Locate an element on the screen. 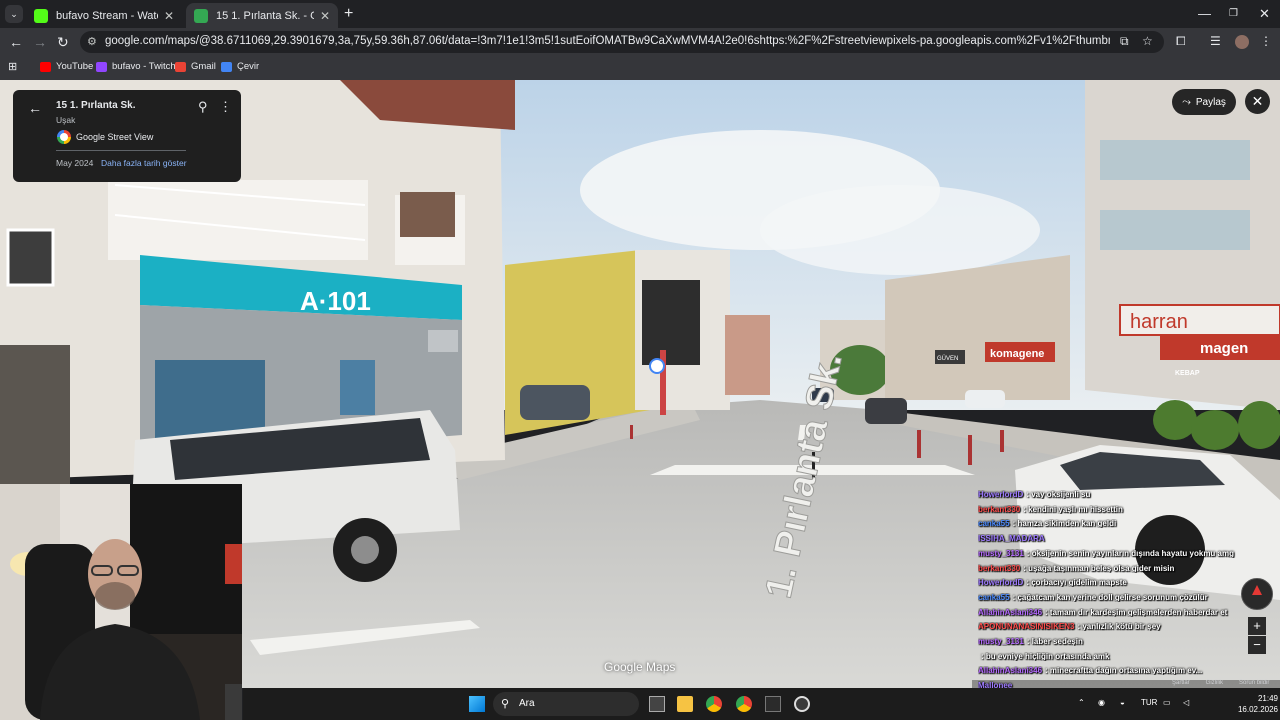 This screenshot has width=1280, height=720. close-window-icon: ✕ is located at coordinates (1264, 14).